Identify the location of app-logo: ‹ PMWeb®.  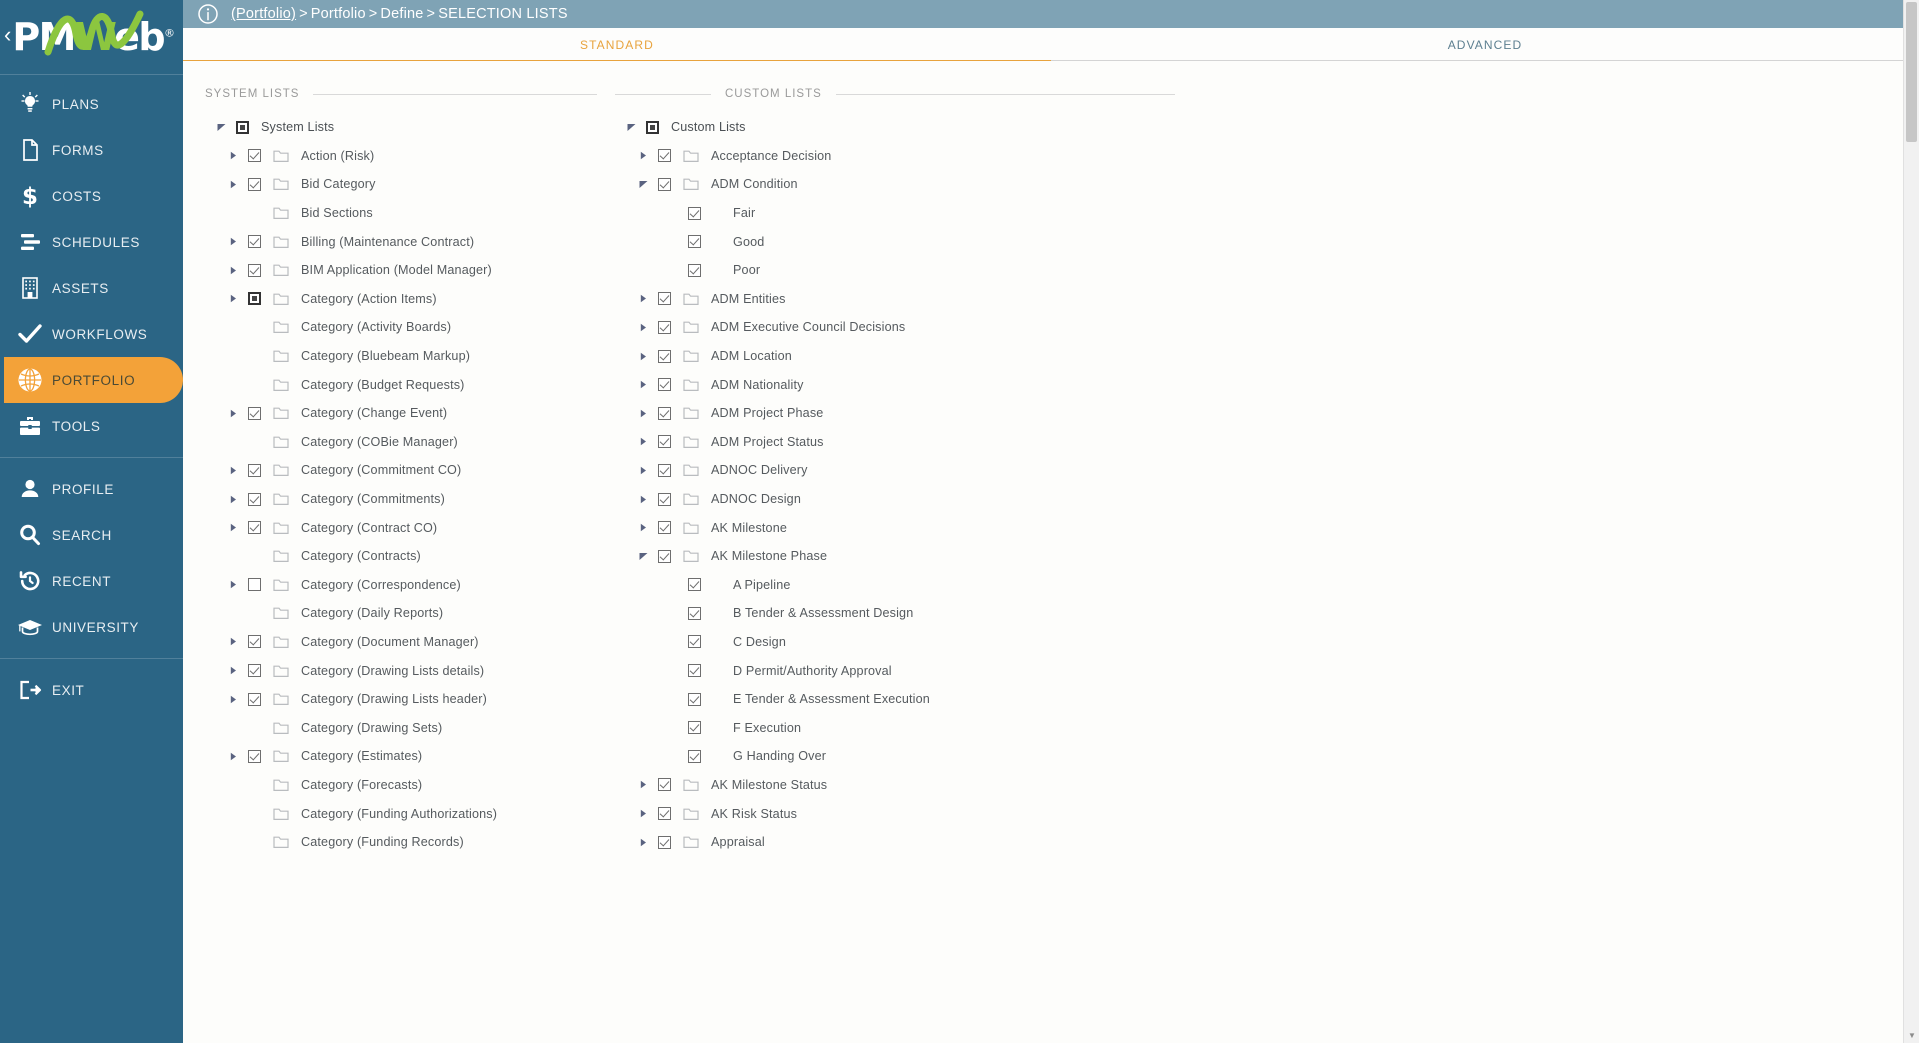
(91, 37).